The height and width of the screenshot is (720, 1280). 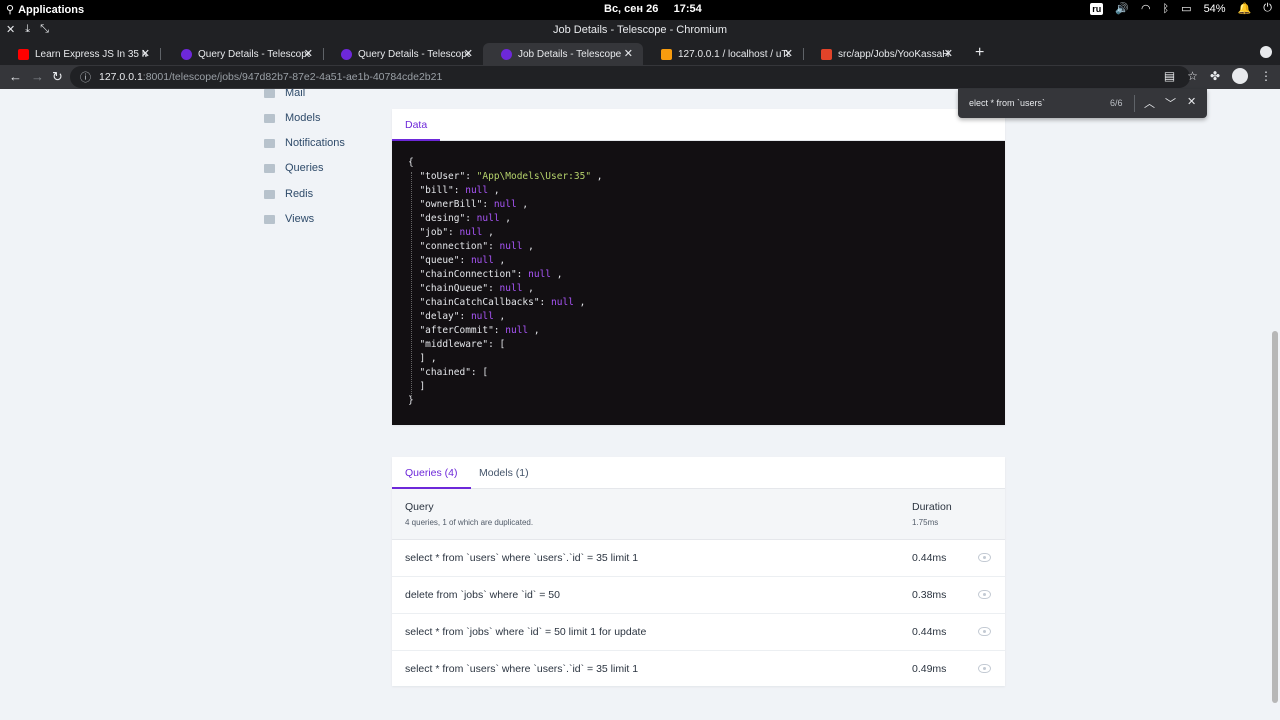 What do you see at coordinates (91, 54) in the screenshot?
I see `tab-label: Learn Express JS In 35 Minutes` at bounding box center [91, 54].